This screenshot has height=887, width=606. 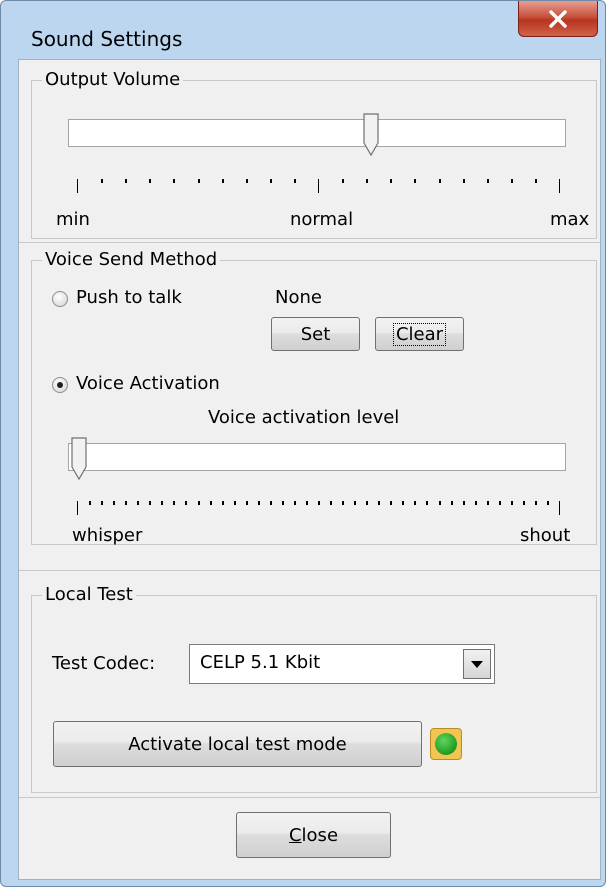 I want to click on push-to-talk-radio, so click(x=60, y=299).